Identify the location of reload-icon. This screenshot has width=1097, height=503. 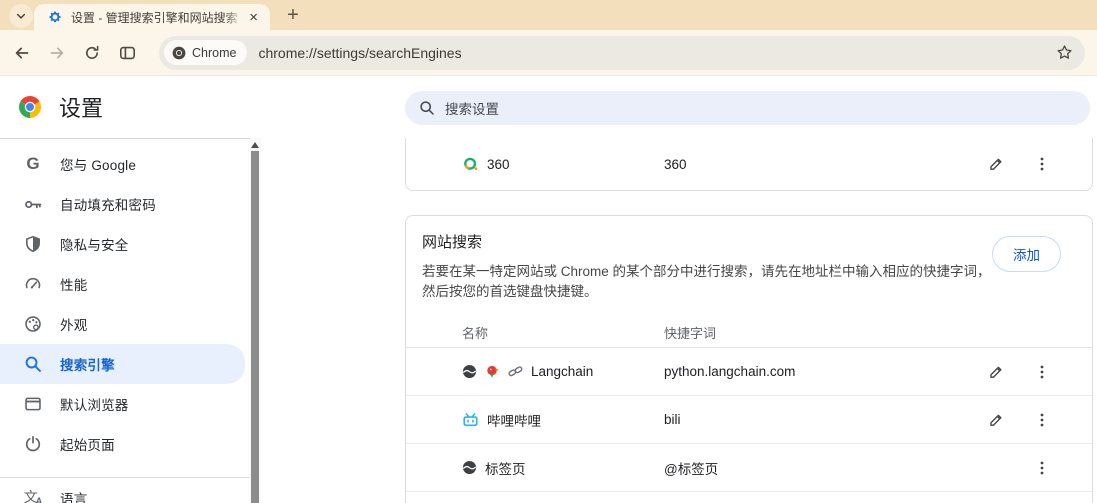
(92, 52).